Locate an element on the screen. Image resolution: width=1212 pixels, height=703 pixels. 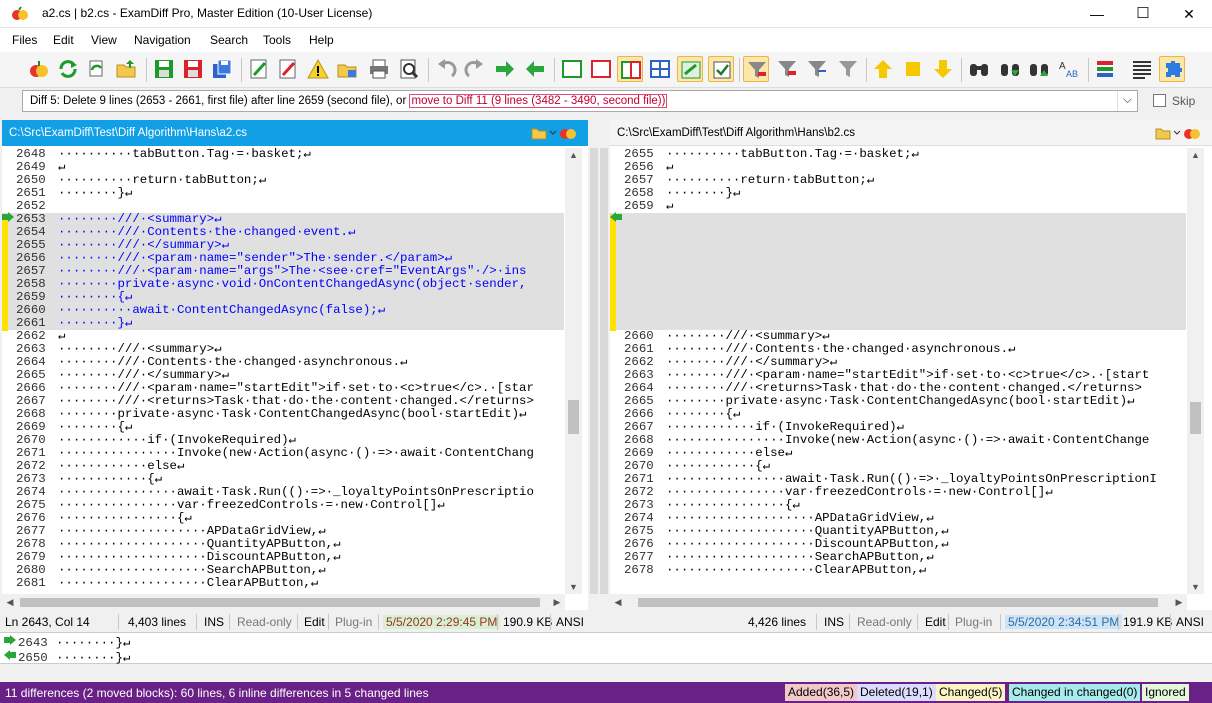
edit-right-icon is located at coordinates (288, 69).